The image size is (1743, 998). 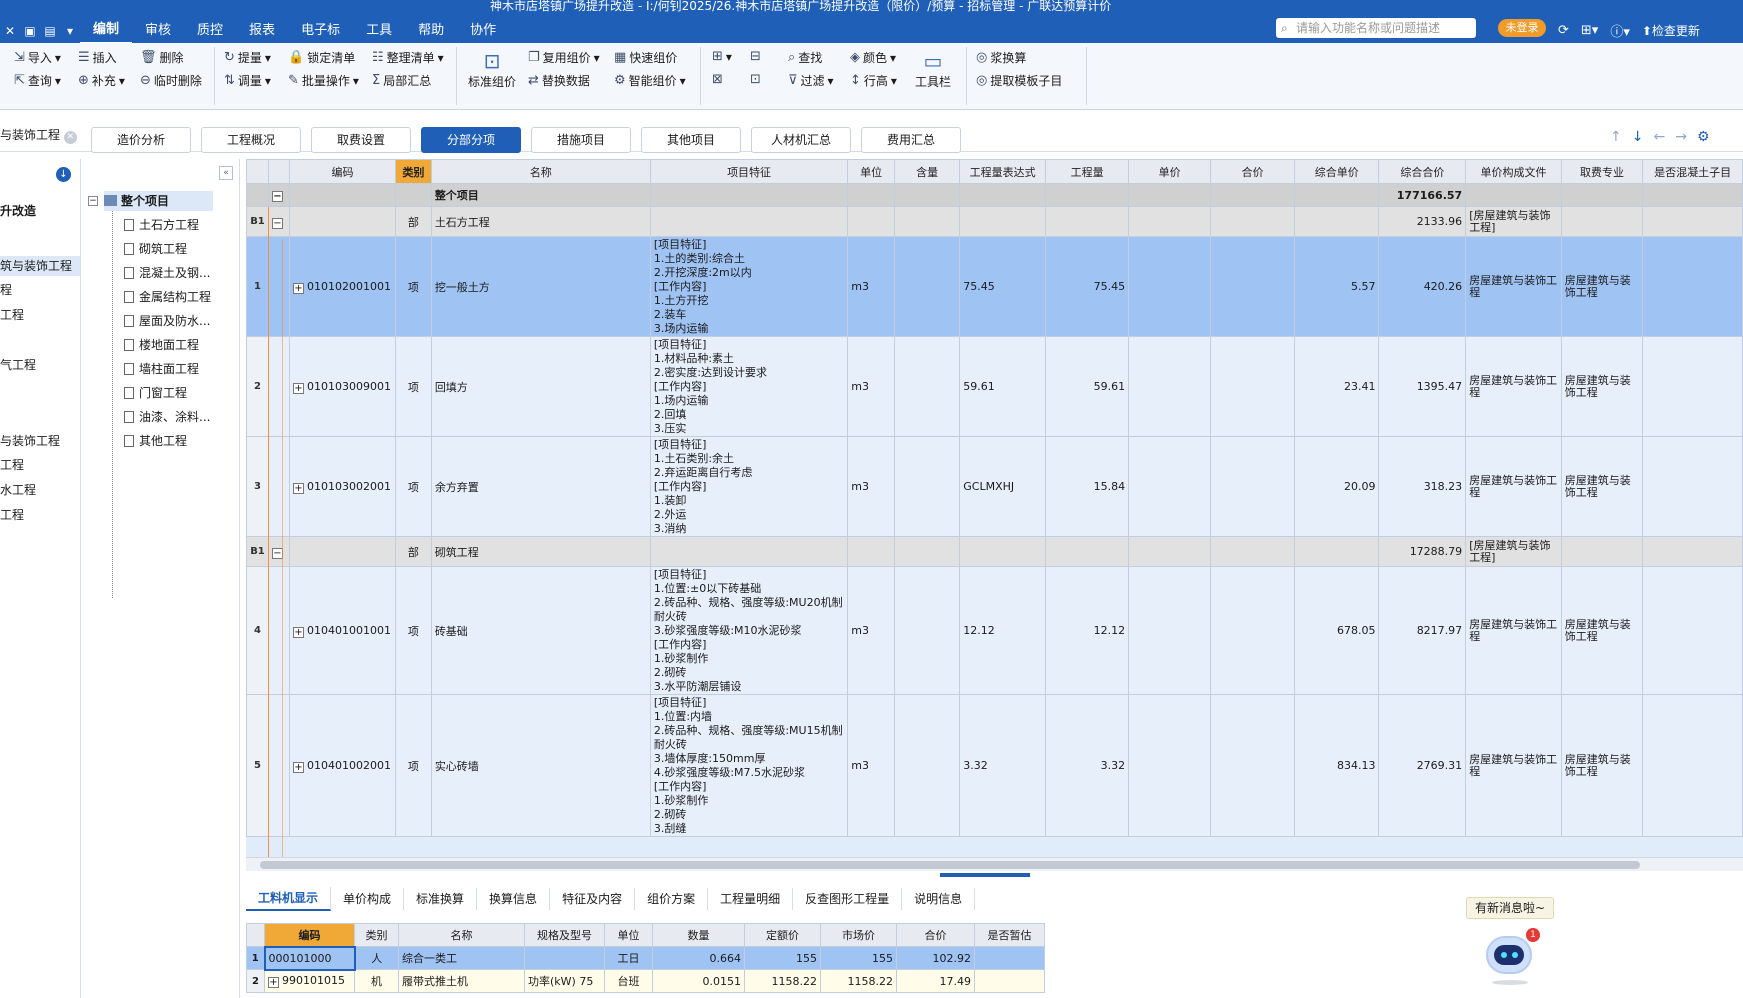 I want to click on nav-item: 与装饰工程, so click(x=40, y=441).